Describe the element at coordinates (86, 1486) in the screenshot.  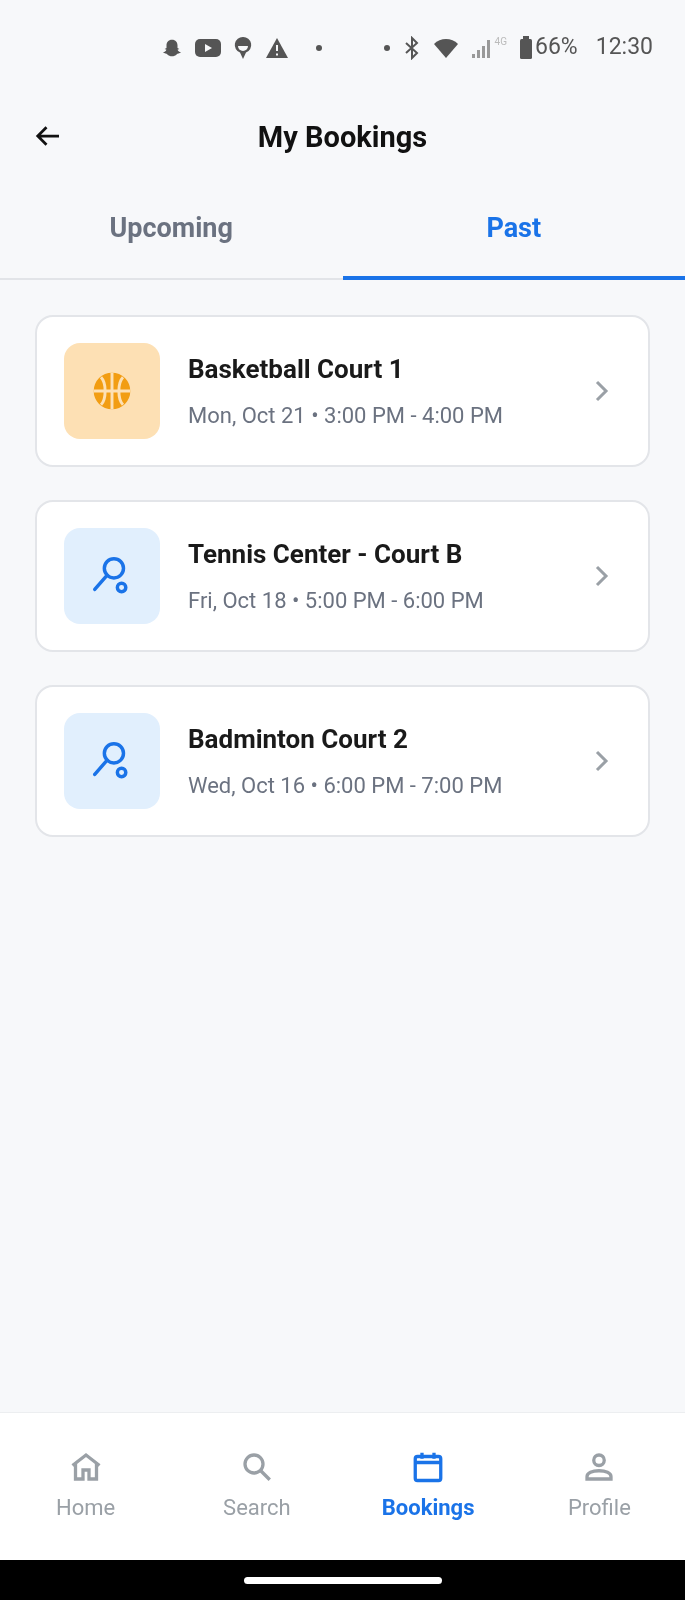
I see `nav-tab: Home` at that location.